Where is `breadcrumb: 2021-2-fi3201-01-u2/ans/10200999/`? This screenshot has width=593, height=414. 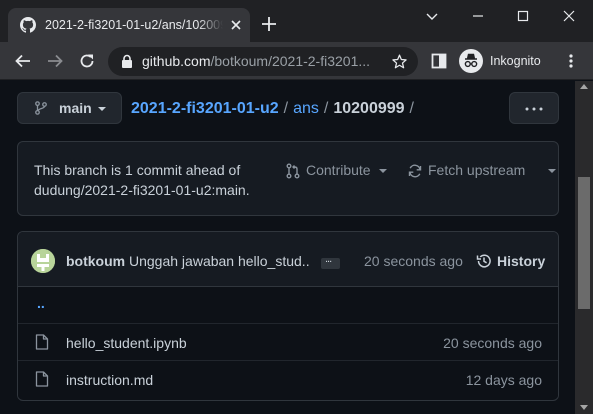 breadcrumb: 2021-2-fi3201-01-u2/ans/10200999/ is located at coordinates (275, 108).